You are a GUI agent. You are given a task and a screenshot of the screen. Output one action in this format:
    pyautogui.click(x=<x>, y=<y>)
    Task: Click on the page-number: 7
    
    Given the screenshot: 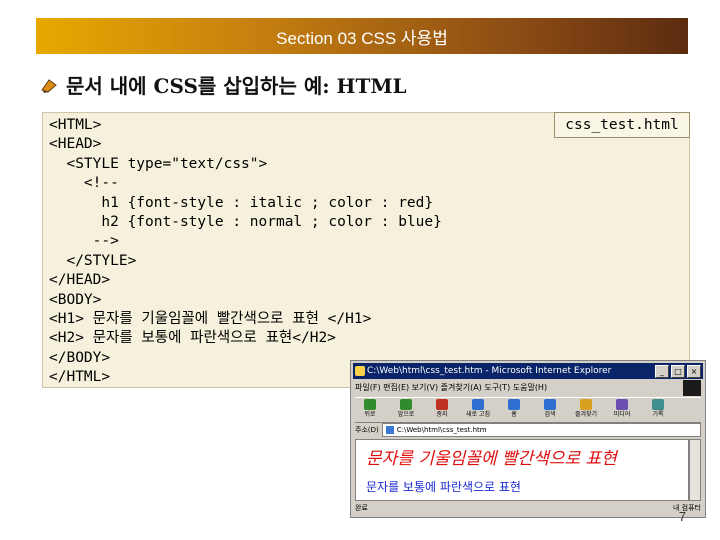 What is the action you would take?
    pyautogui.click(x=682, y=516)
    